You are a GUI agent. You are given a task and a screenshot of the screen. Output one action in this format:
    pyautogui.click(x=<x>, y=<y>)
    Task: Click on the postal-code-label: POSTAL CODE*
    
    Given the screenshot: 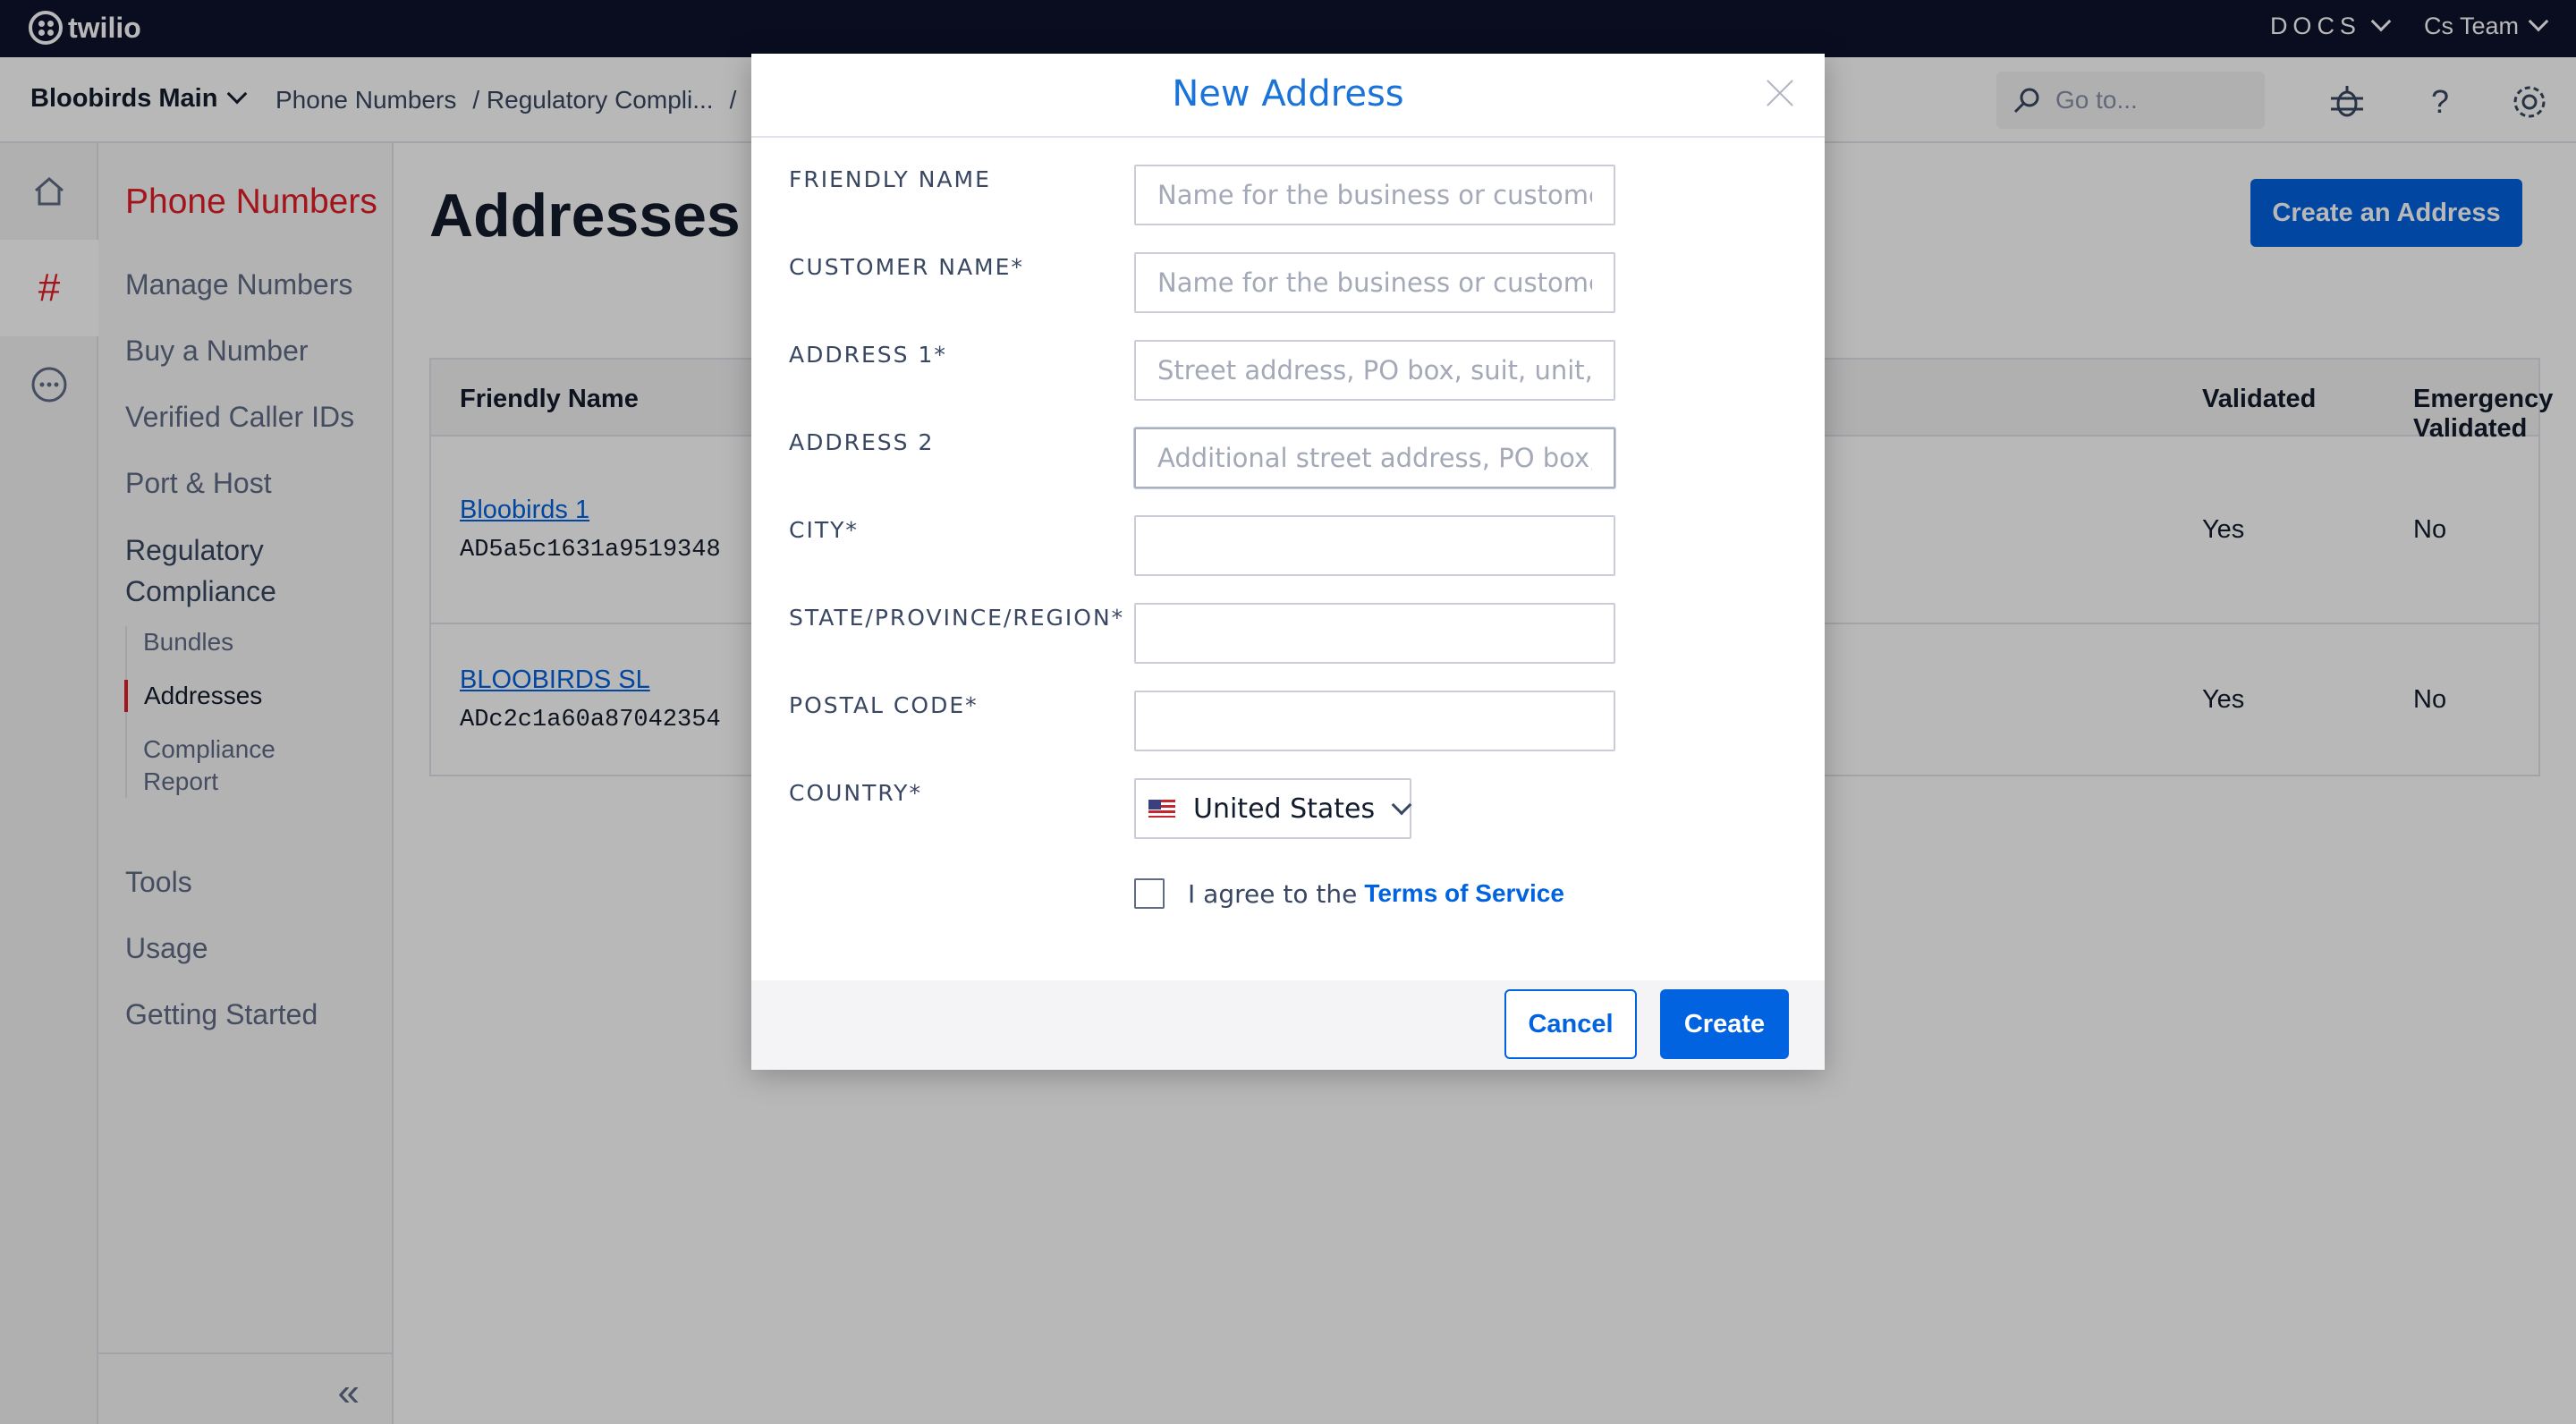 What is the action you would take?
    pyautogui.click(x=884, y=705)
    